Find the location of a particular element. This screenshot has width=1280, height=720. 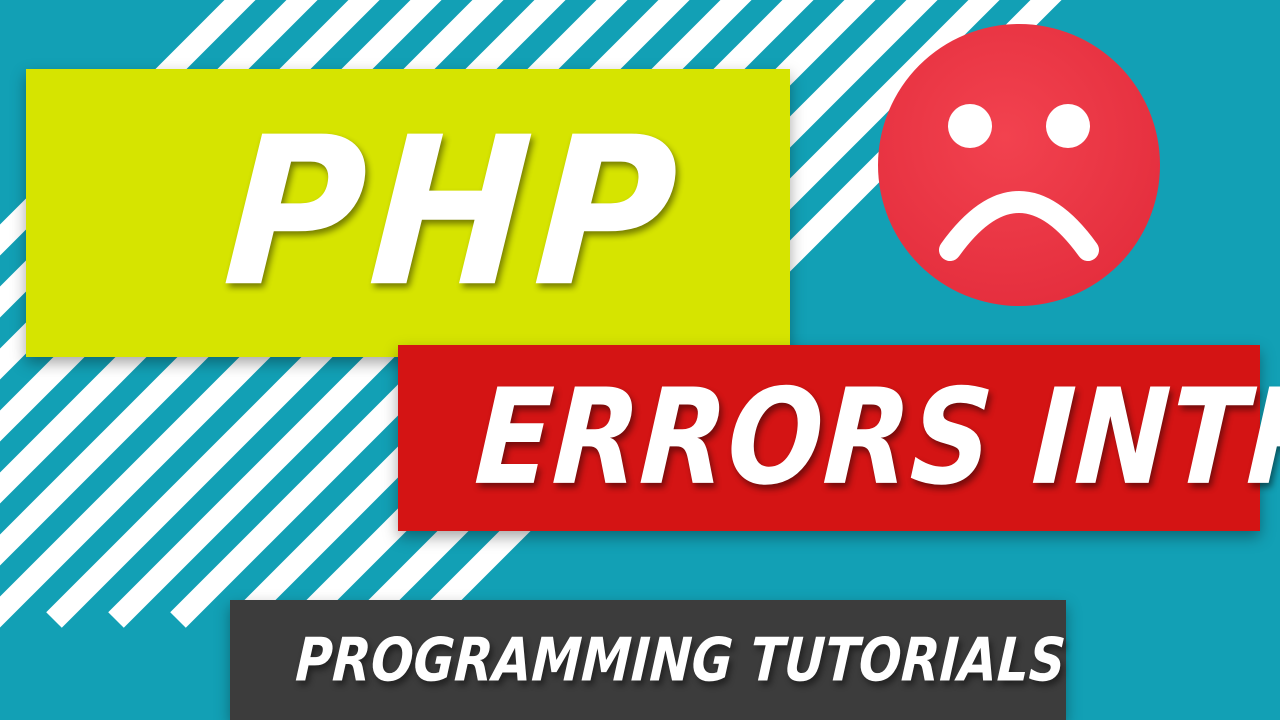

errors-intro-title: Errors Intro is located at coordinates (875, 438).